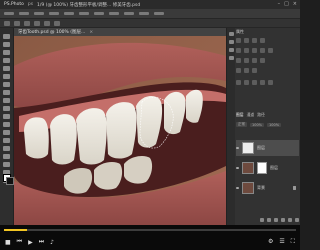 The image size is (320, 250). I want to click on tab-channels: 通道, so click(251, 115).